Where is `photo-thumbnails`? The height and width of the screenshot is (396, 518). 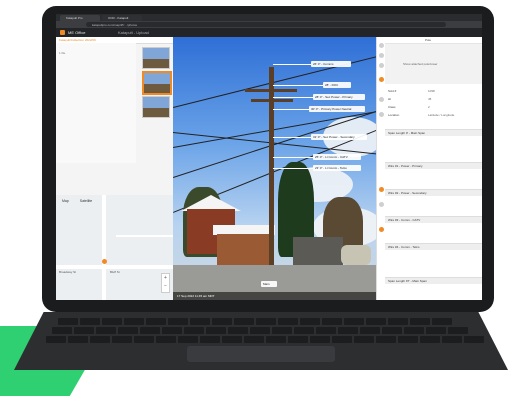 photo-thumbnails is located at coordinates (155, 103).